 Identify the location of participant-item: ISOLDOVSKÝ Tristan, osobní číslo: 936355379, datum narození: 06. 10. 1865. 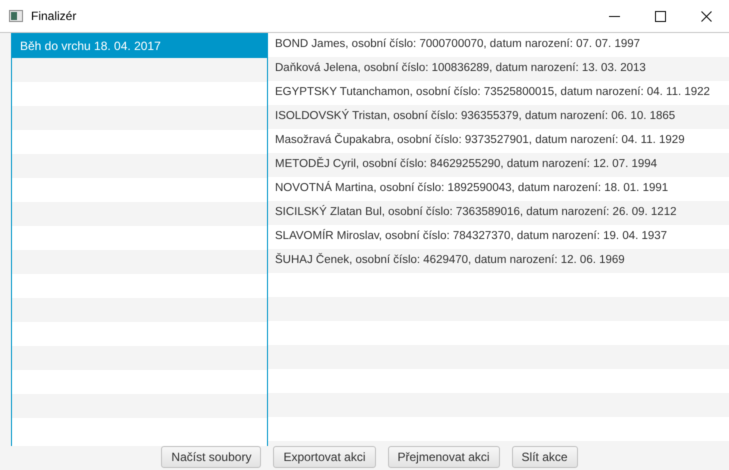
(498, 117).